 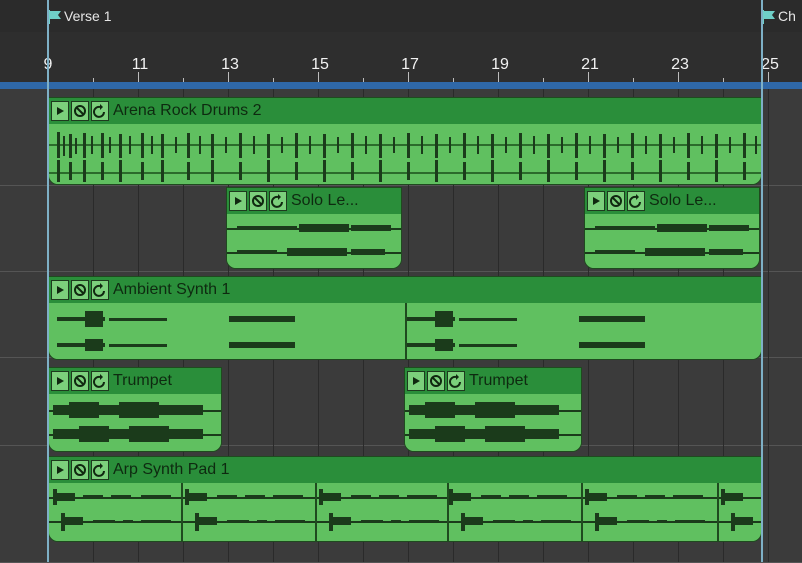 What do you see at coordinates (590, 64) in the screenshot?
I see `ruler-number: 21` at bounding box center [590, 64].